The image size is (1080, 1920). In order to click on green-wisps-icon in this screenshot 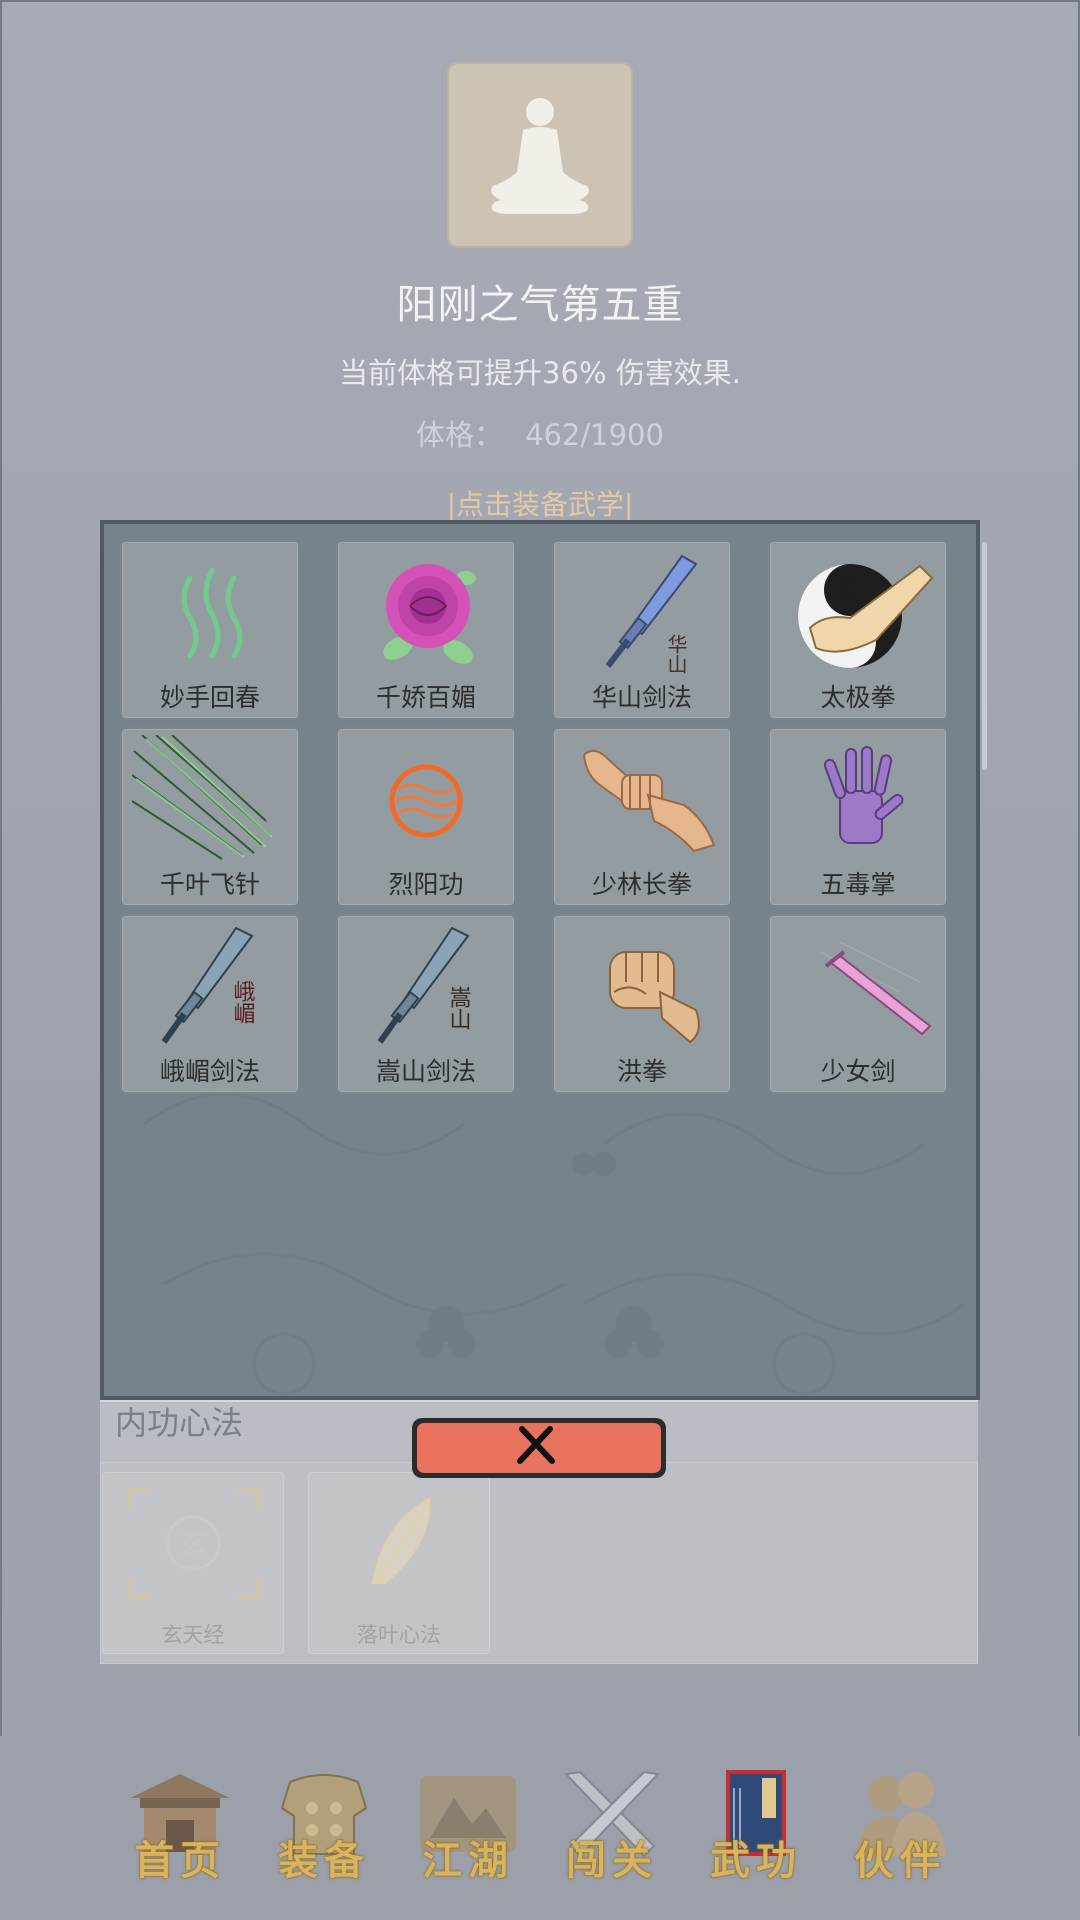, I will do `click(212, 613)`.